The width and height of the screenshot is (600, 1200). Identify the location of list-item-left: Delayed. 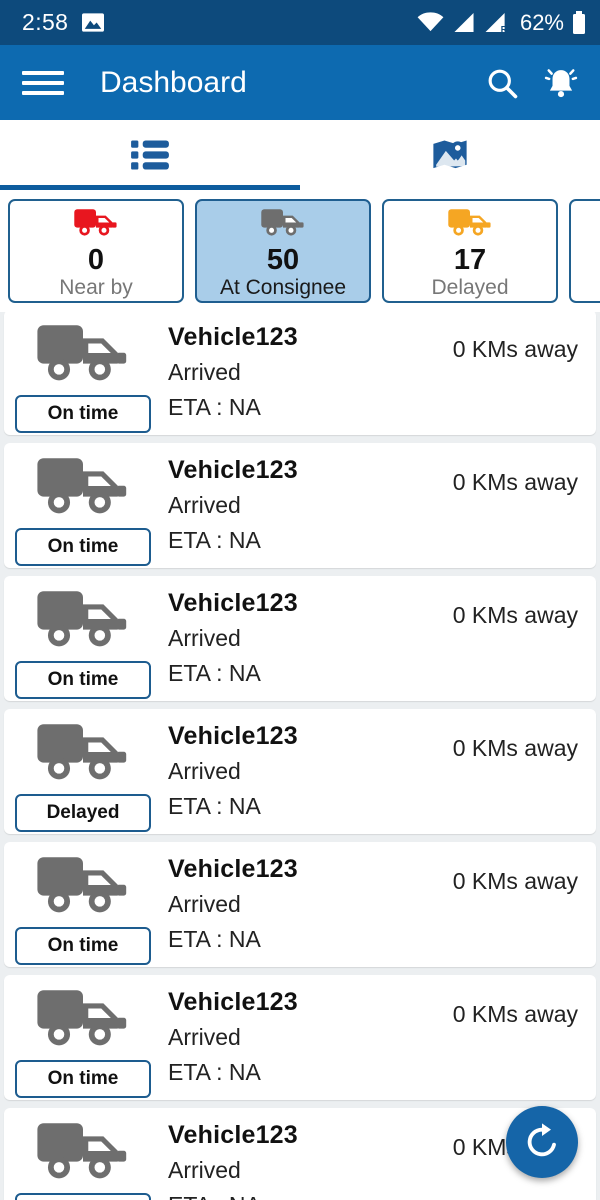
(83, 776).